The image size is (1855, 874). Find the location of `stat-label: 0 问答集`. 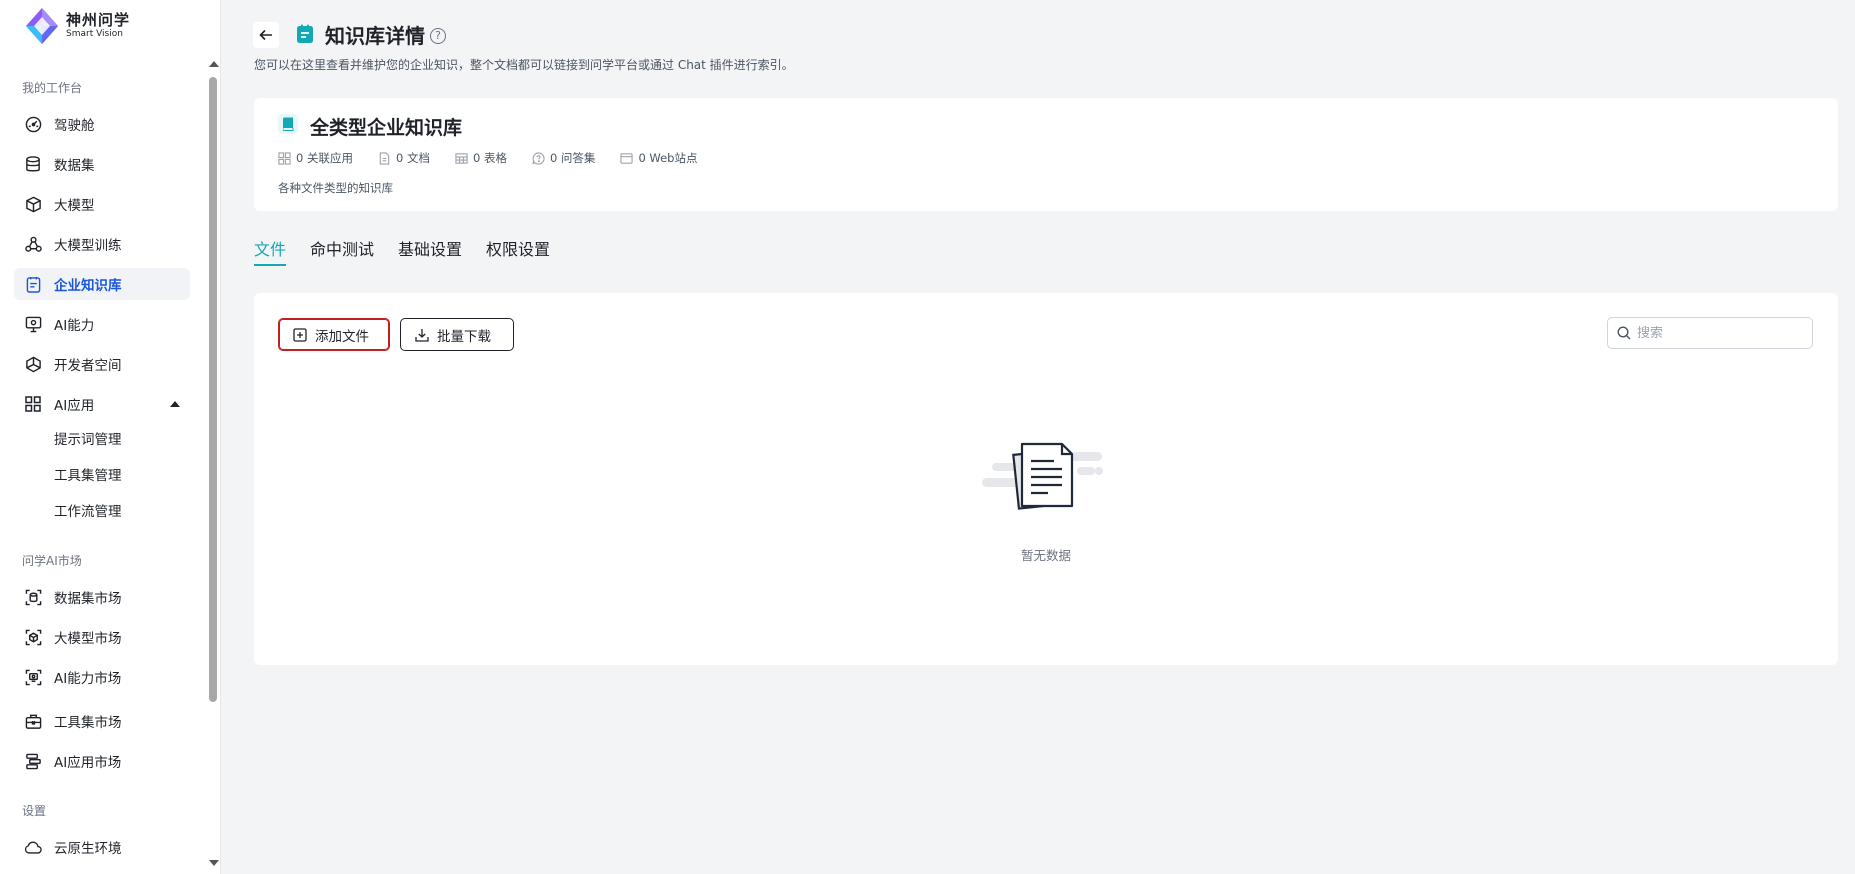

stat-label: 0 问答集 is located at coordinates (572, 158).